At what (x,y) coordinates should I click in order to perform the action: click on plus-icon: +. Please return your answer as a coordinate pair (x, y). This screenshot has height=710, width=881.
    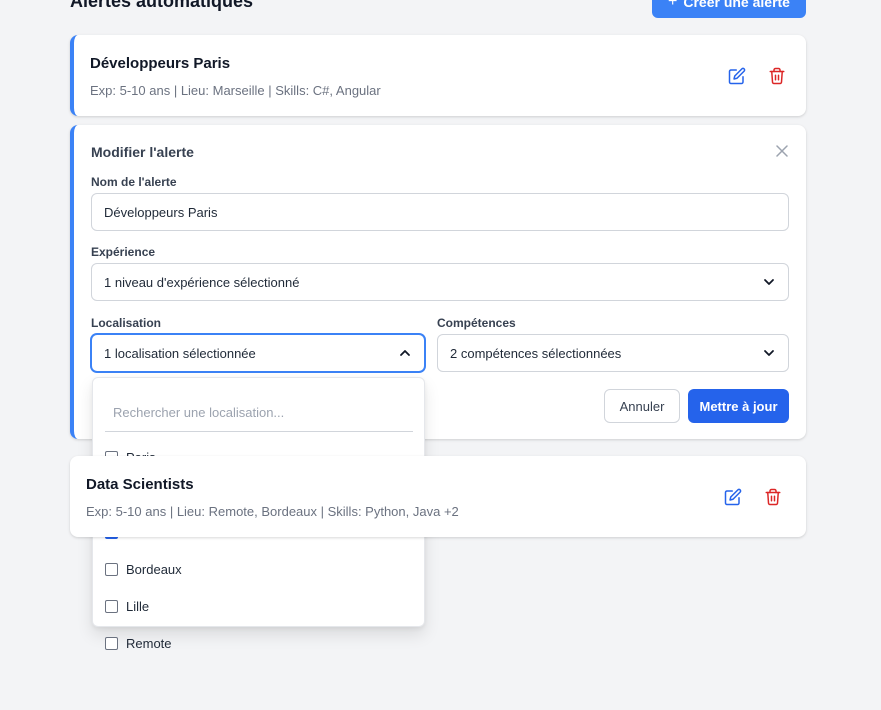
    Looking at the image, I should click on (673, 5).